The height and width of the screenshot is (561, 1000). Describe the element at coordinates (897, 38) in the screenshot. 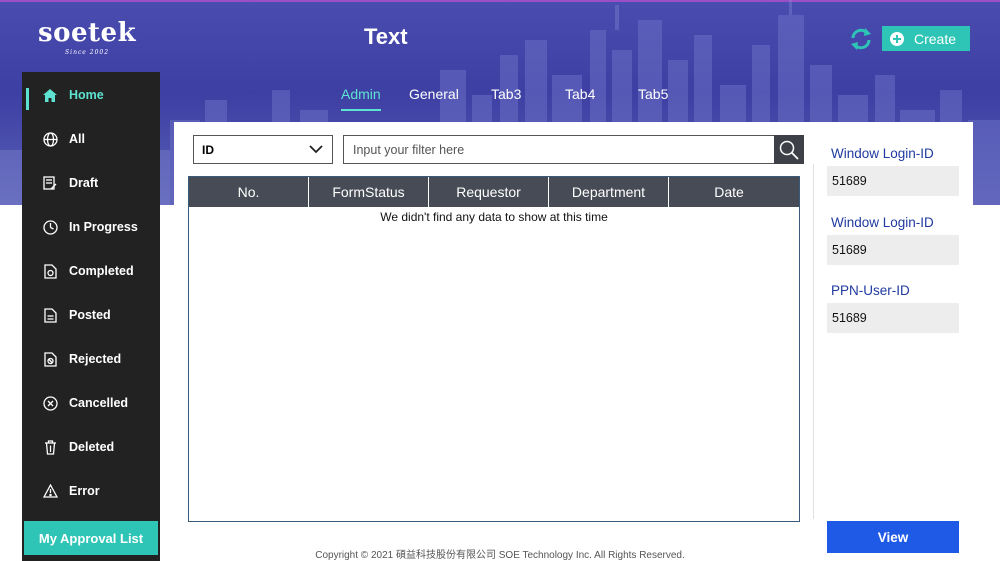

I see `plus-icon` at that location.